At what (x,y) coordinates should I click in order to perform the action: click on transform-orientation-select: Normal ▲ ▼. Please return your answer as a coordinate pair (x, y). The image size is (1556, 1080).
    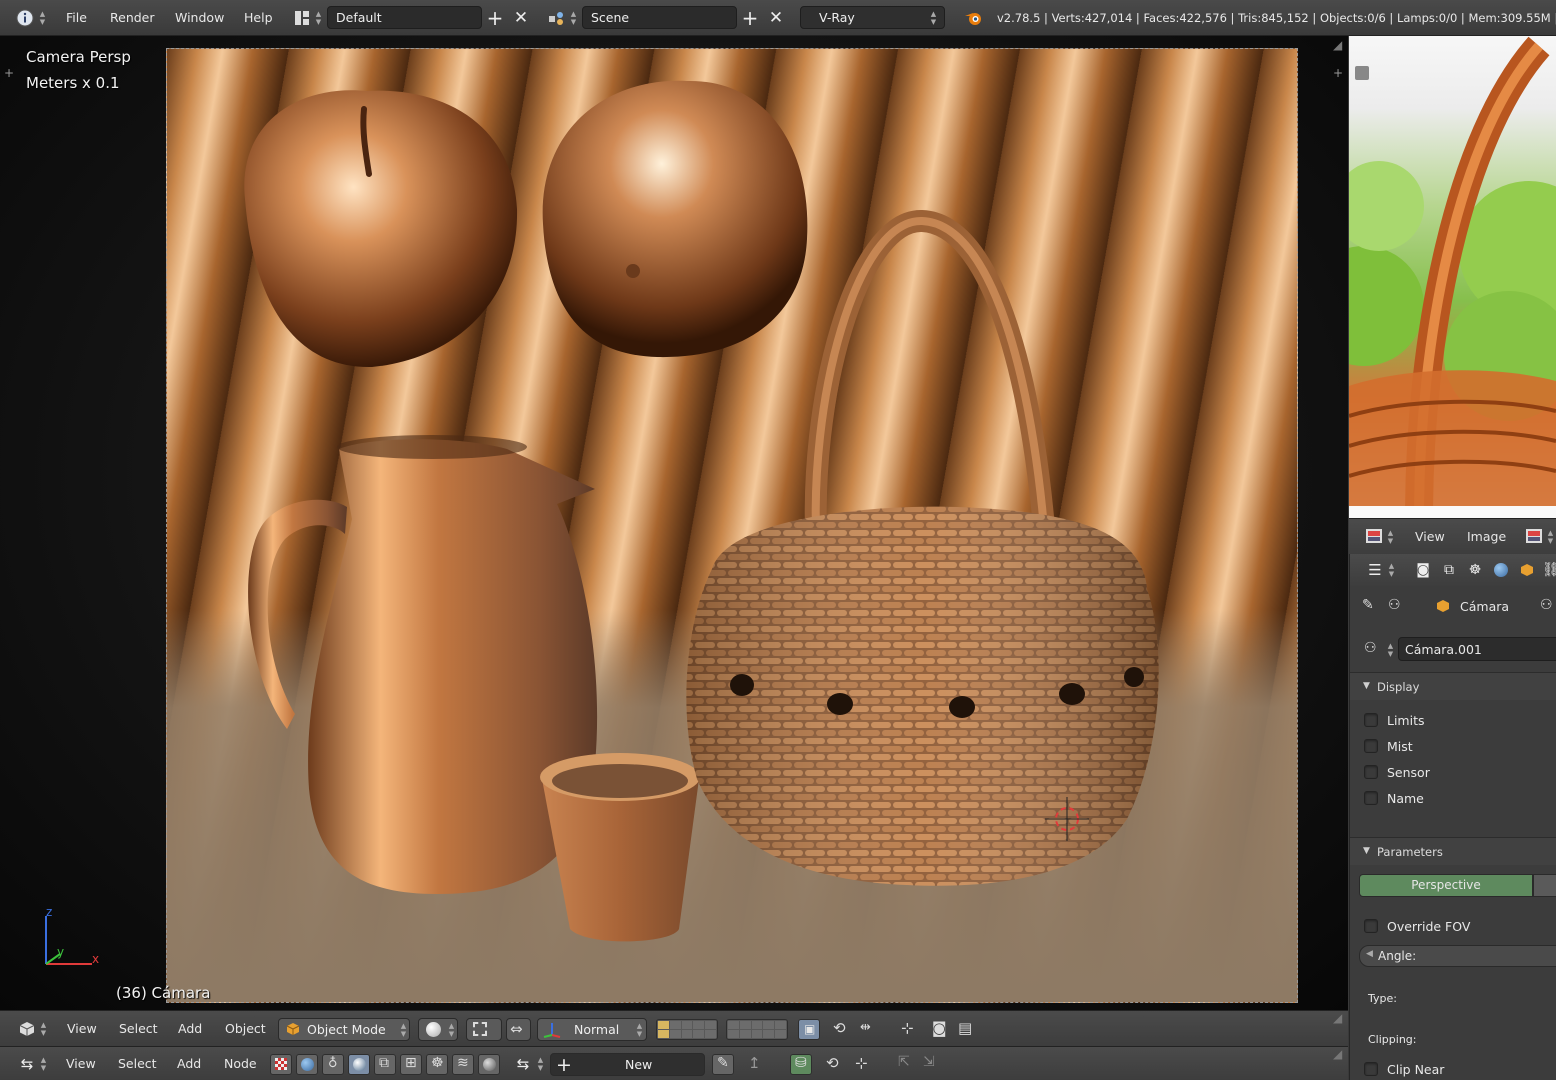
    Looking at the image, I should click on (592, 1029).